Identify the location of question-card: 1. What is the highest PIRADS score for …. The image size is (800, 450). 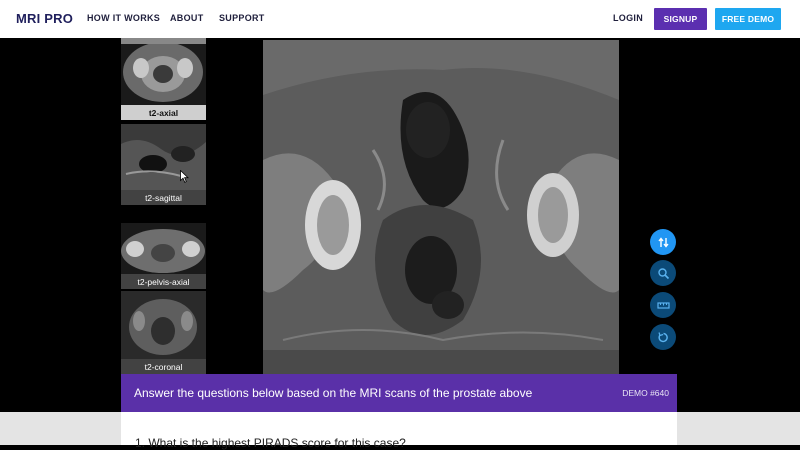
(399, 431).